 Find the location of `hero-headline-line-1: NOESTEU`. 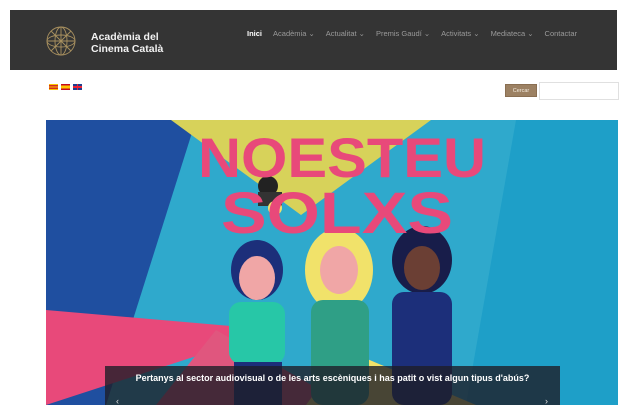

hero-headline-line-1: NOESTEU is located at coordinates (342, 157).